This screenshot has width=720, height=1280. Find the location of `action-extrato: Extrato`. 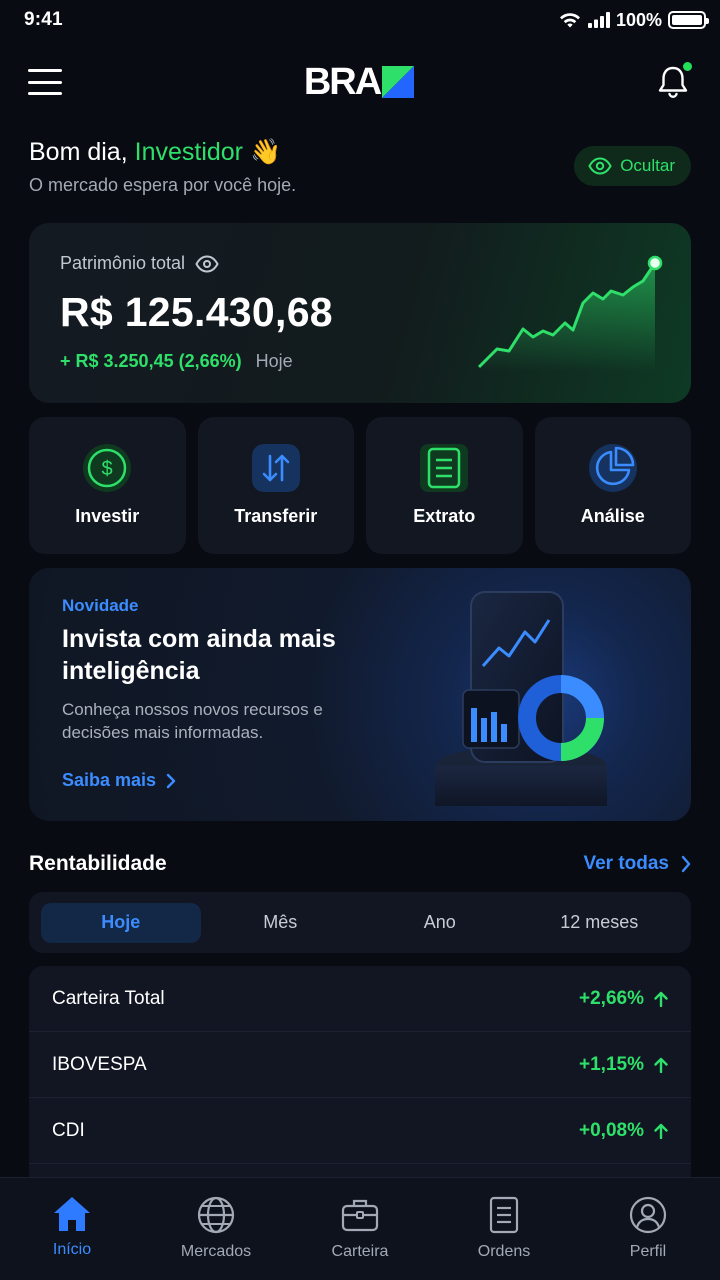

action-extrato: Extrato is located at coordinates (444, 485).